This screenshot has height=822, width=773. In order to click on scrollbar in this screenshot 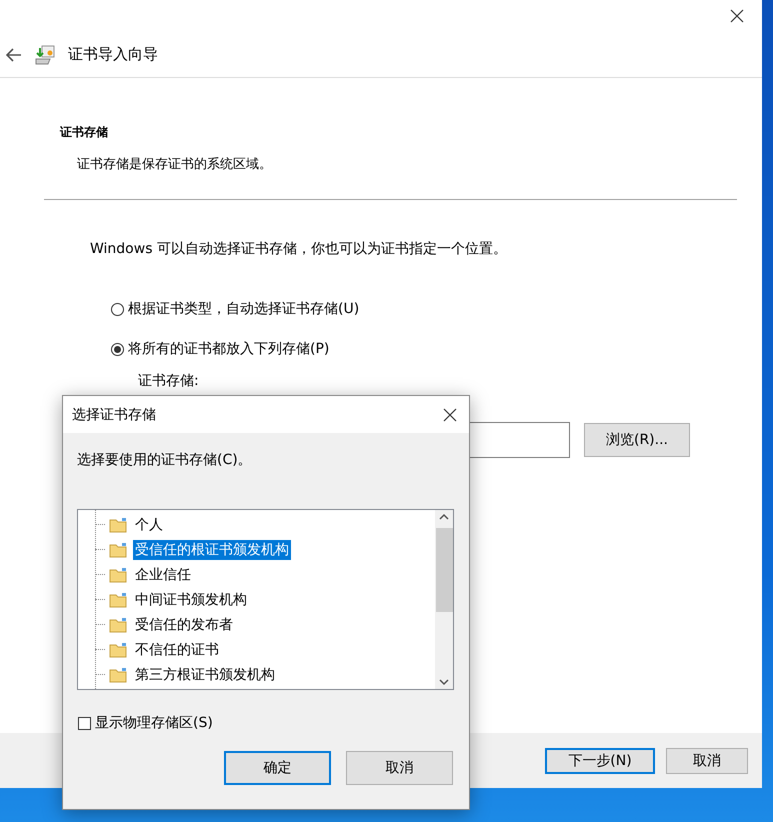, I will do `click(444, 599)`.